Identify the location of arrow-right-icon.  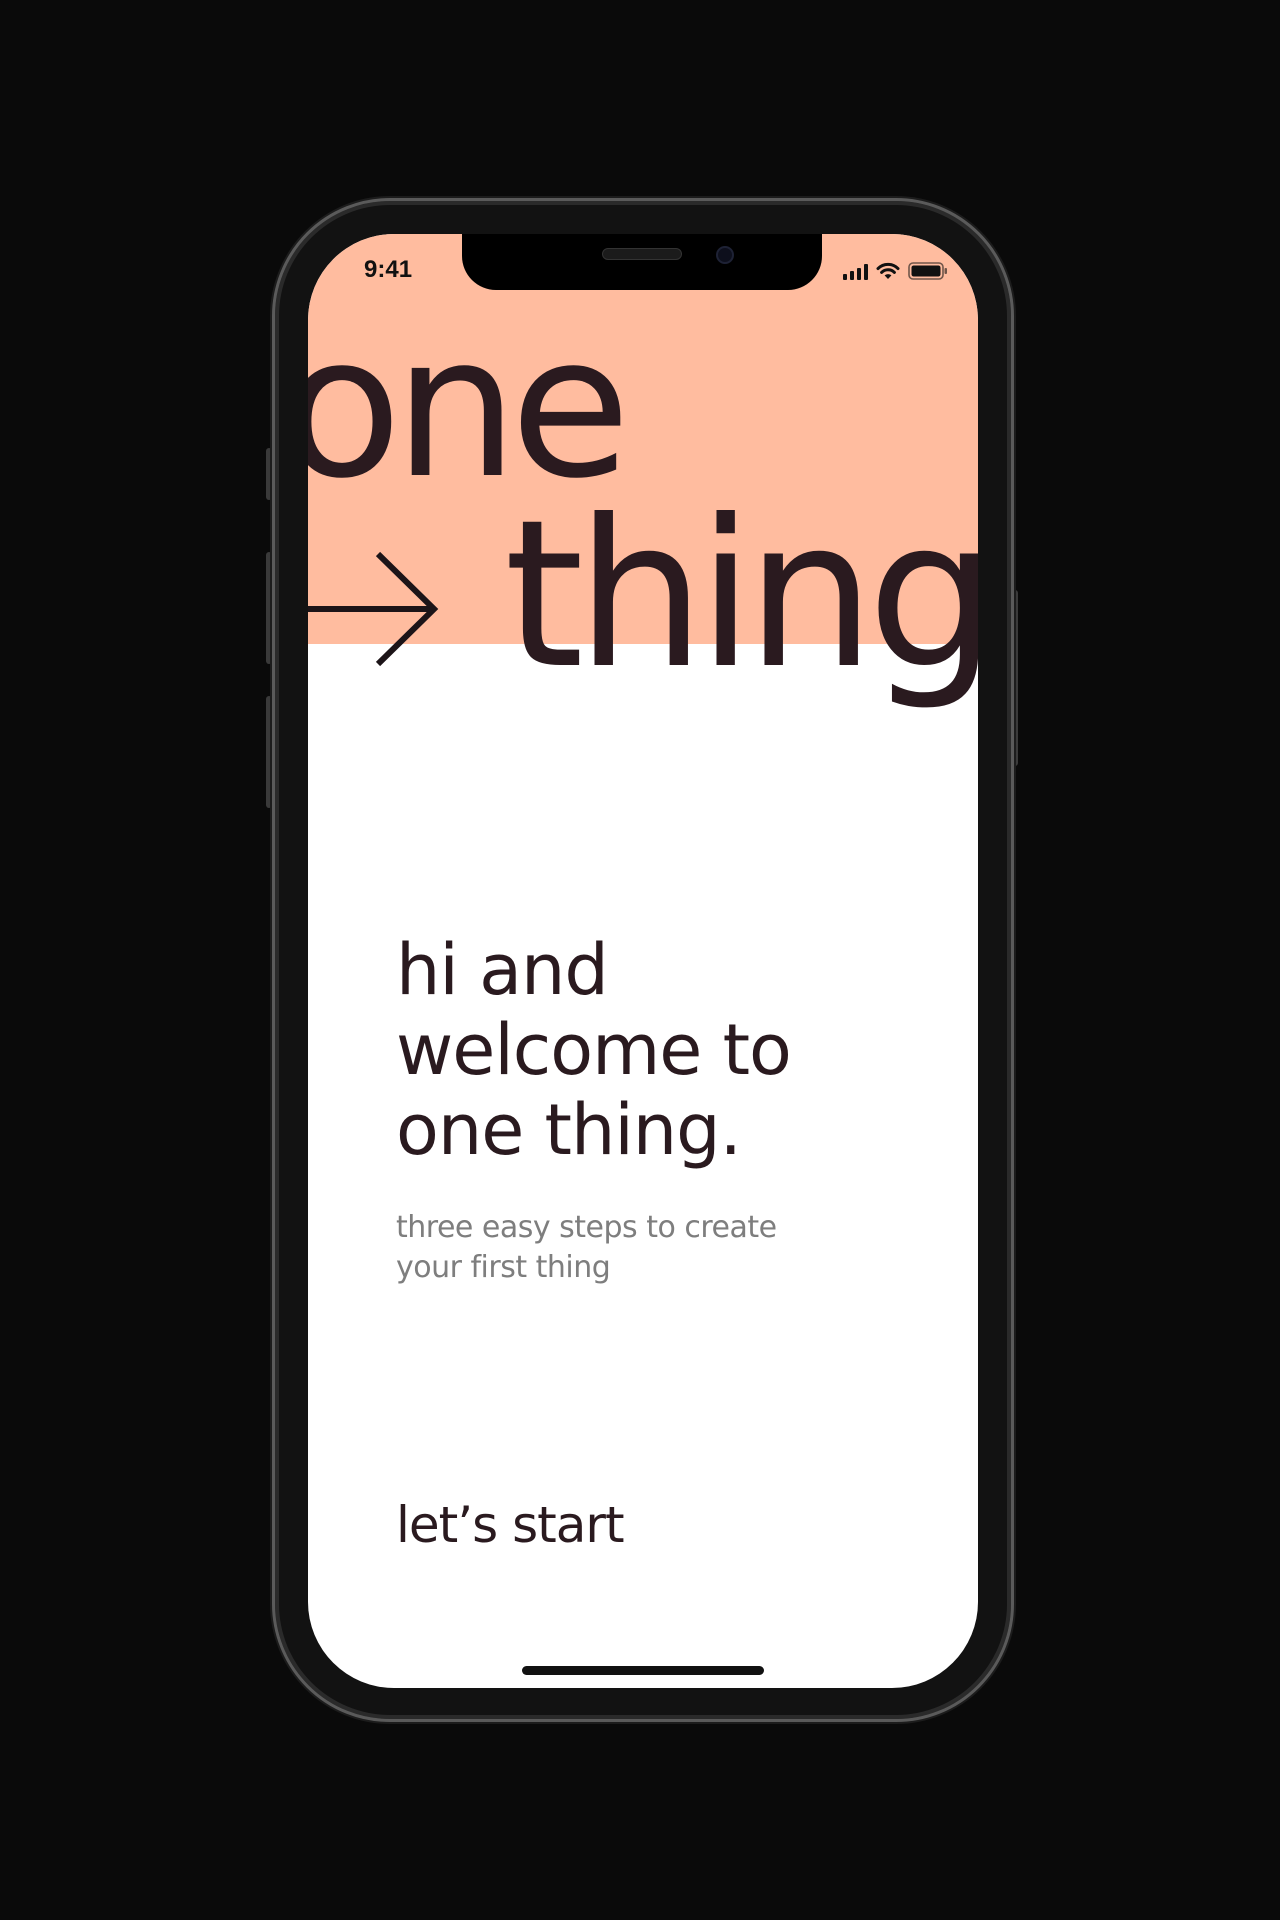
(373, 609).